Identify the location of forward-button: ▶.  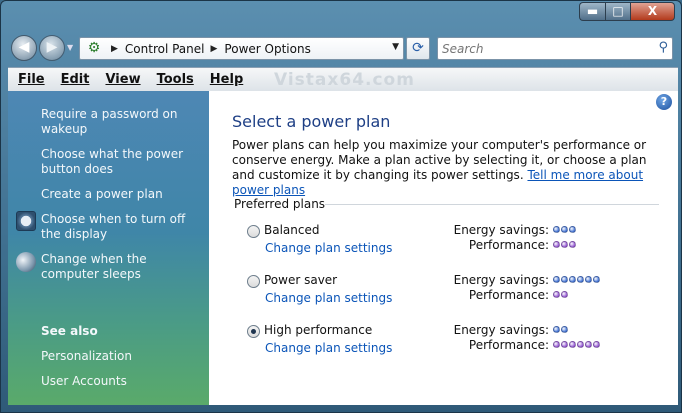
(52, 48).